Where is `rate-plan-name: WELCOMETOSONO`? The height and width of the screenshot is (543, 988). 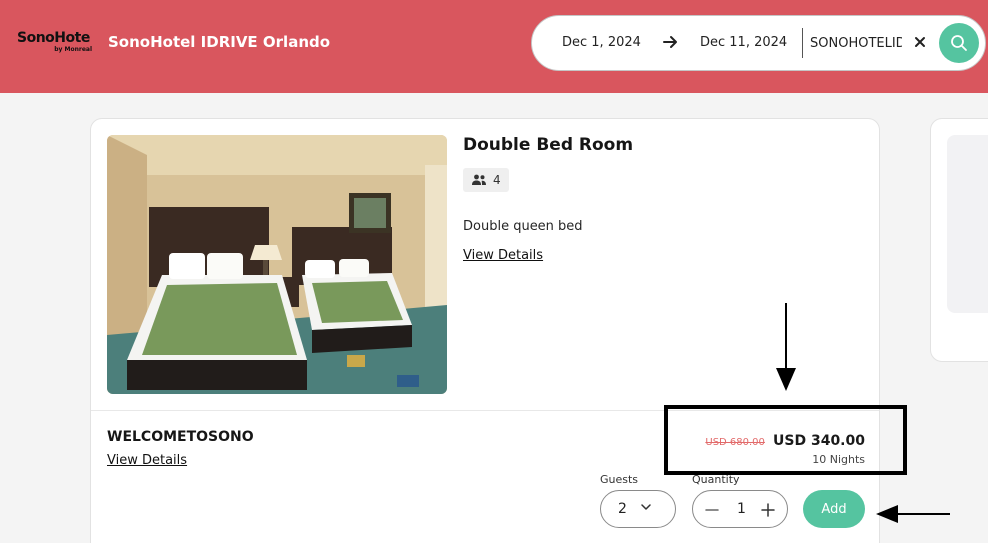 rate-plan-name: WELCOMETOSONO is located at coordinates (180, 437).